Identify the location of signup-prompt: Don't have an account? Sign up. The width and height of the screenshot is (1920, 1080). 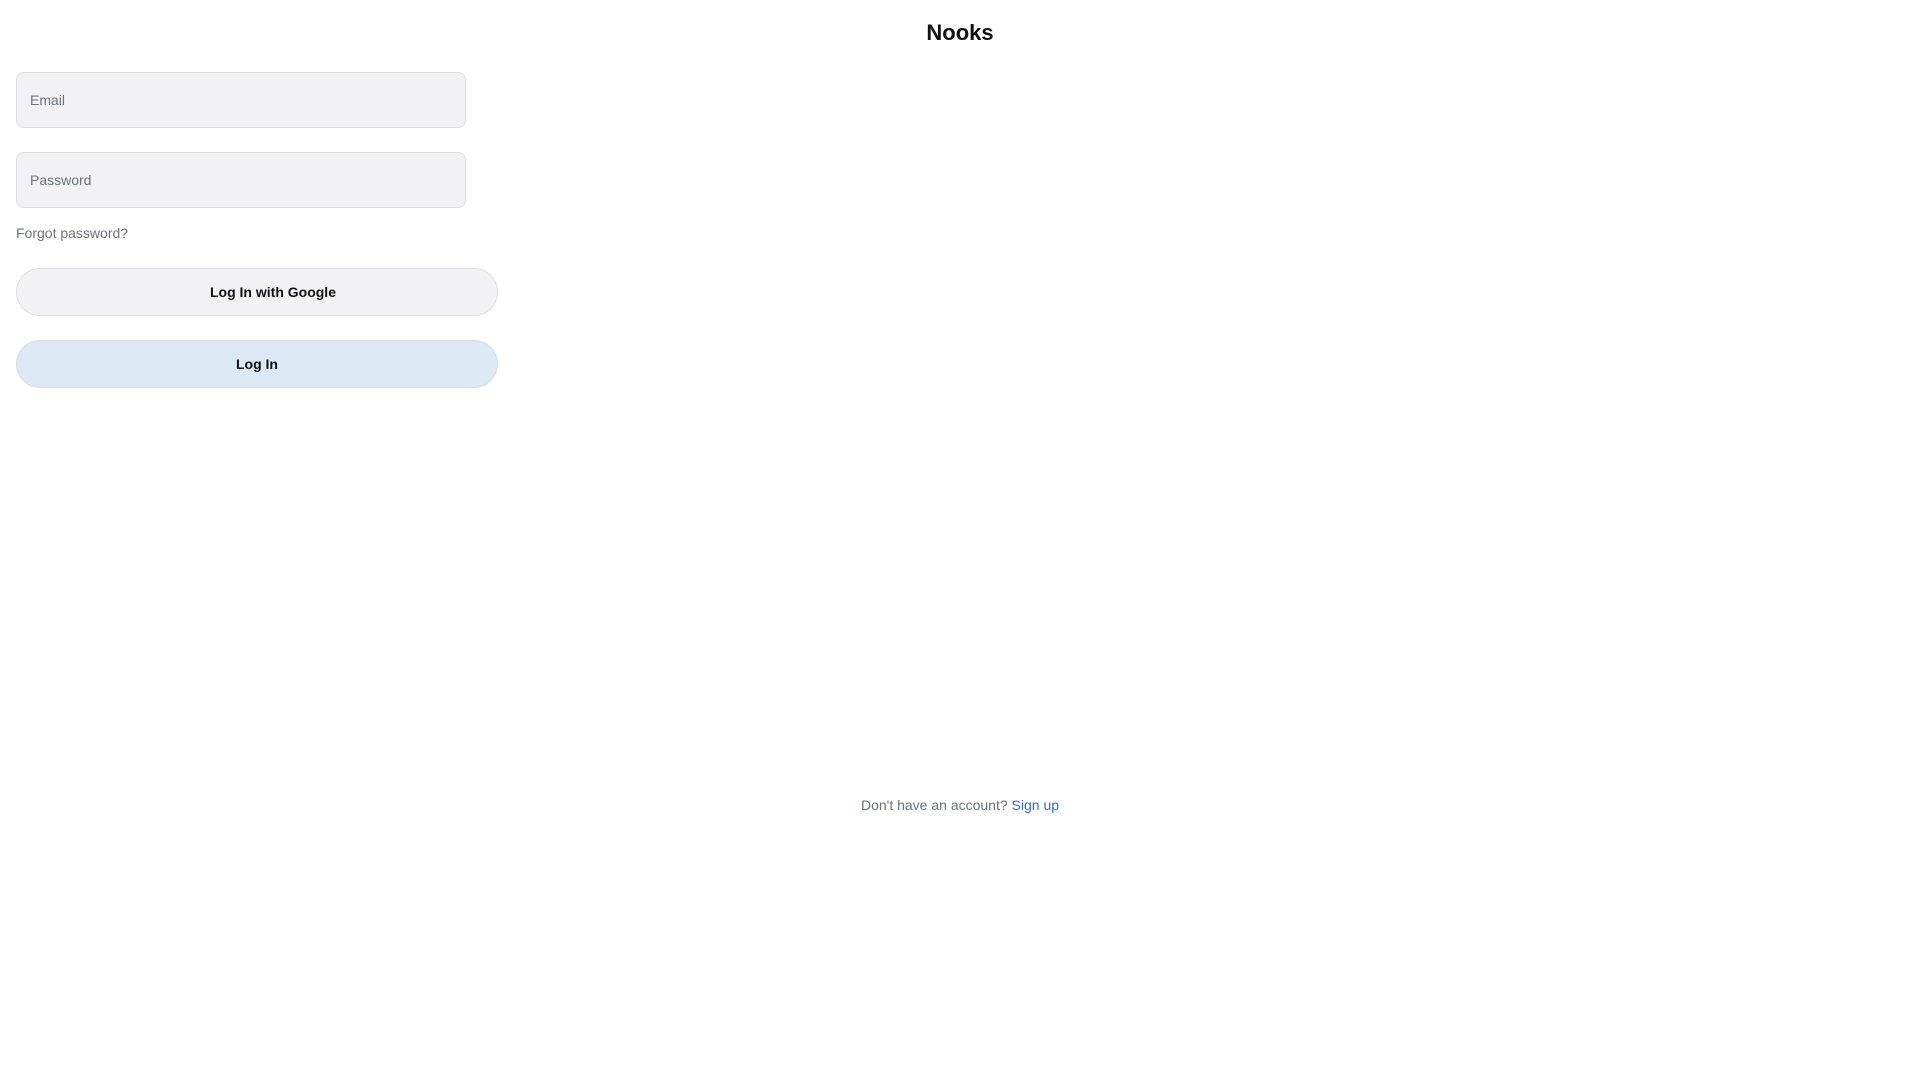
(960, 805).